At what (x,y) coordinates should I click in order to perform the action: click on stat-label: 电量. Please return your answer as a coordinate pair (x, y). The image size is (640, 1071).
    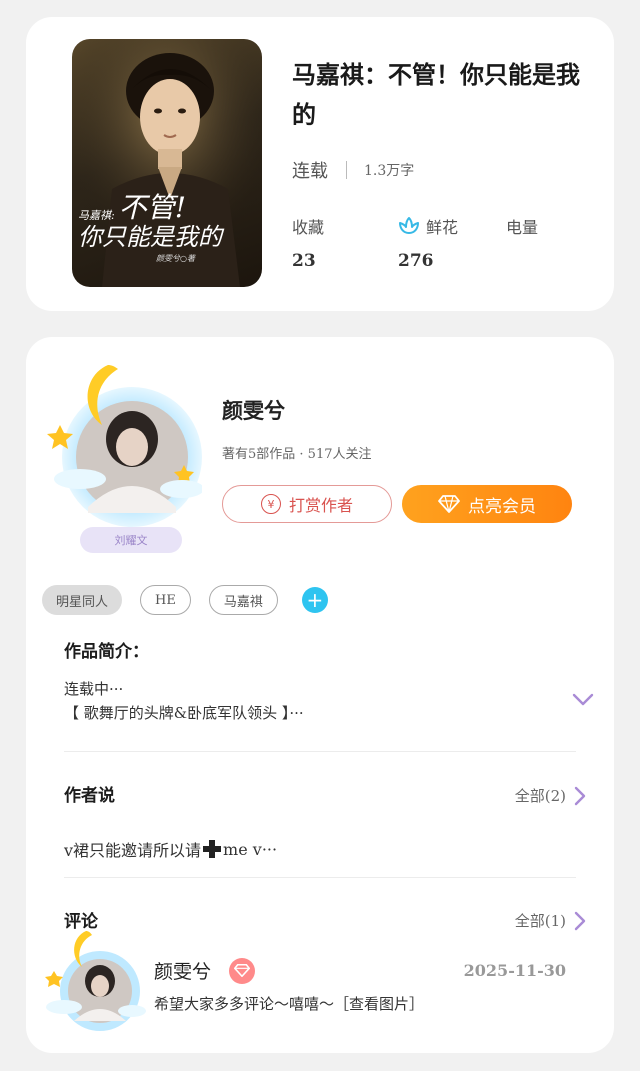
    Looking at the image, I should click on (522, 227).